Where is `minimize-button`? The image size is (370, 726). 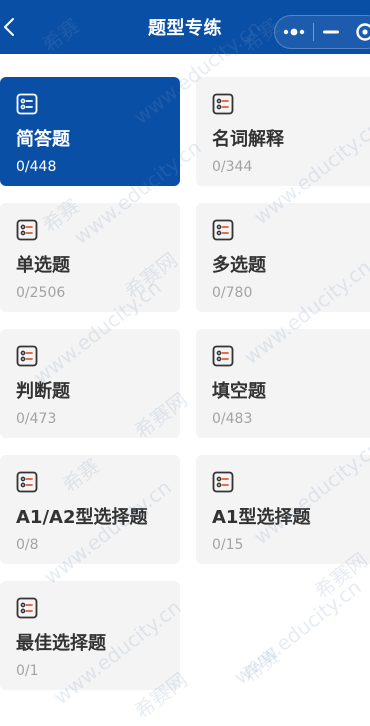 minimize-button is located at coordinates (332, 32).